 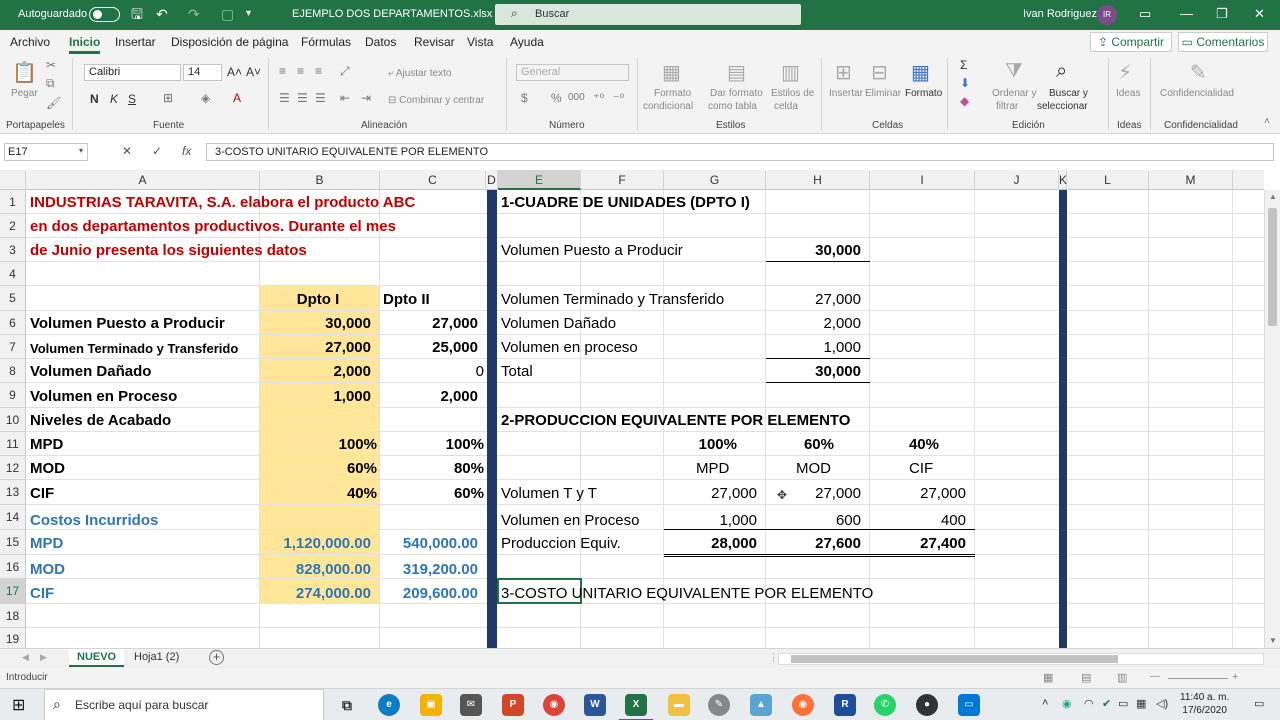 What do you see at coordinates (554, 705) in the screenshot?
I see `chrome-icon: ◉` at bounding box center [554, 705].